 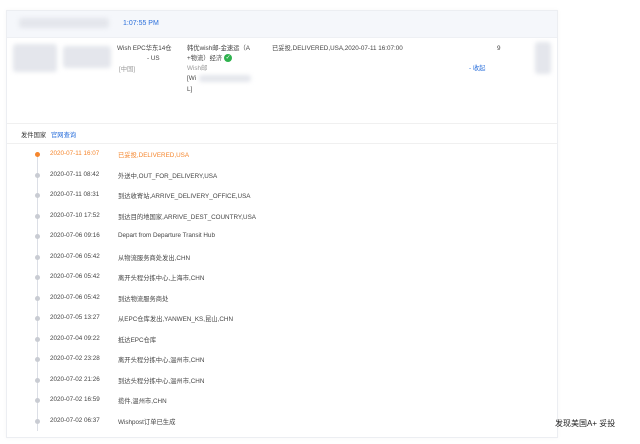 What do you see at coordinates (282, 401) in the screenshot?
I see `timeline-event: 2020-07-02 16:59 揽件,温州市,CHN` at bounding box center [282, 401].